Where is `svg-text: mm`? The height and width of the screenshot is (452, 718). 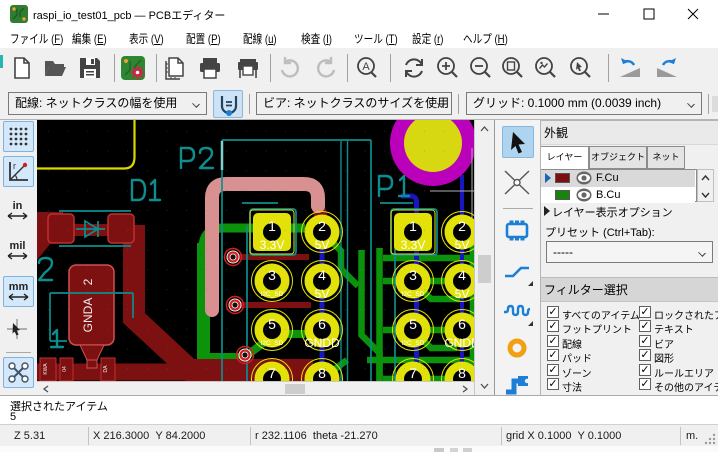 svg-text: mm is located at coordinates (19, 287).